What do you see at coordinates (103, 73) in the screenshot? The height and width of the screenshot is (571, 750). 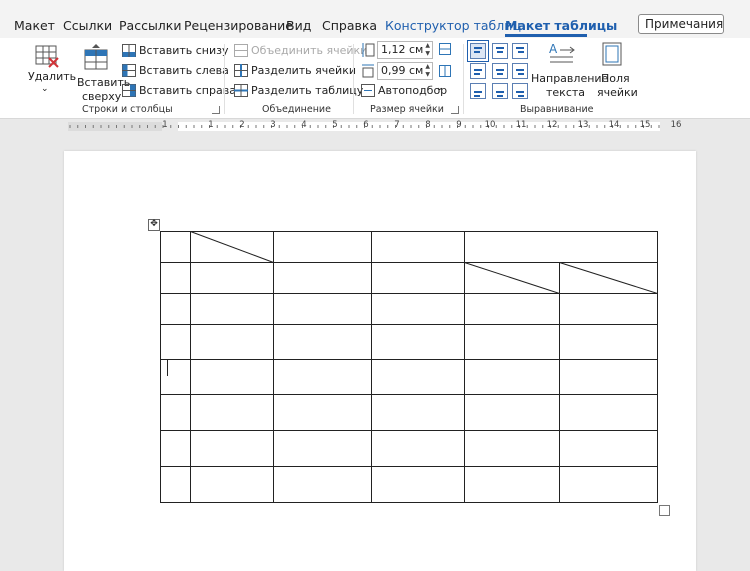 I see `insert-above-button: Вставить сверху` at bounding box center [103, 73].